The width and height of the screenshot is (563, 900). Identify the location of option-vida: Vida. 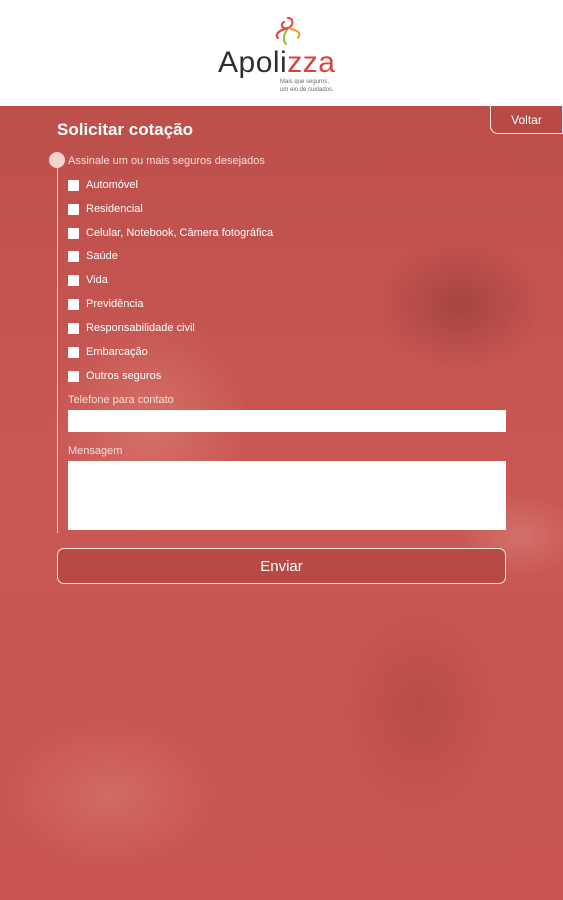
(88, 280).